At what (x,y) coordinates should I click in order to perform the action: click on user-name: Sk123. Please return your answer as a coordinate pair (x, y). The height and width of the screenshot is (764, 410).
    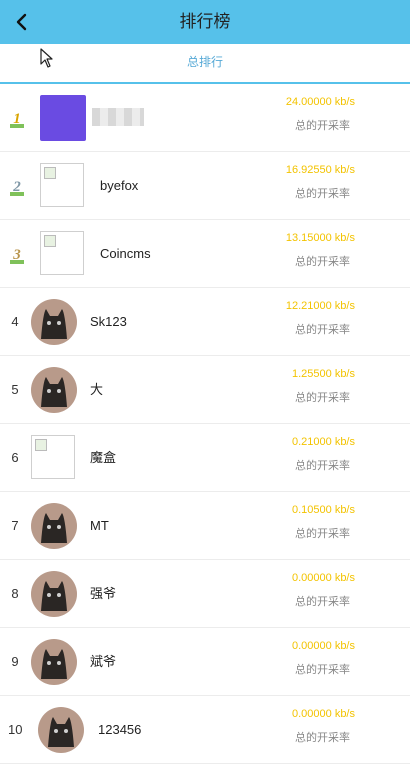
    Looking at the image, I should click on (108, 321).